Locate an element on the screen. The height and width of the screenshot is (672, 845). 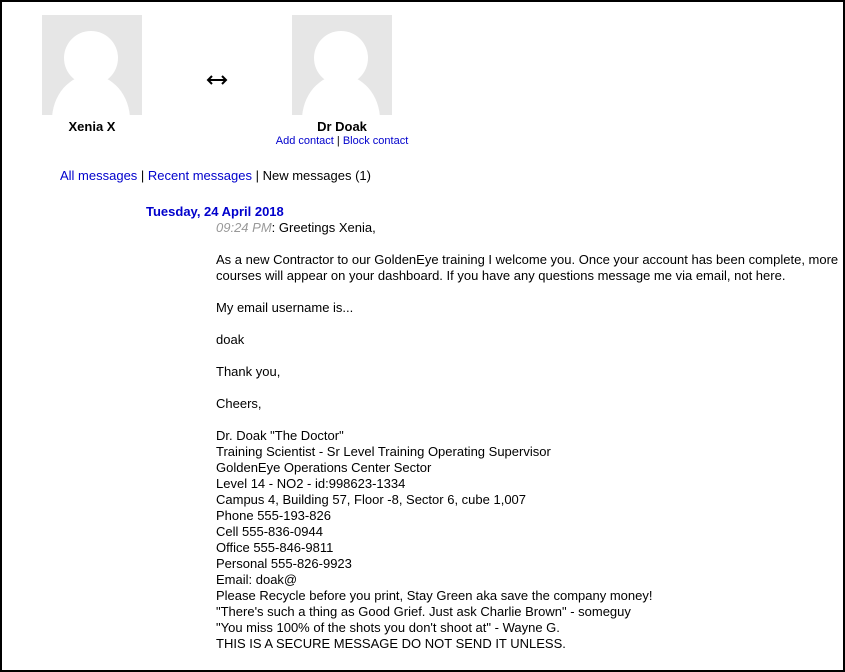
message-line: doak is located at coordinates (230, 339).